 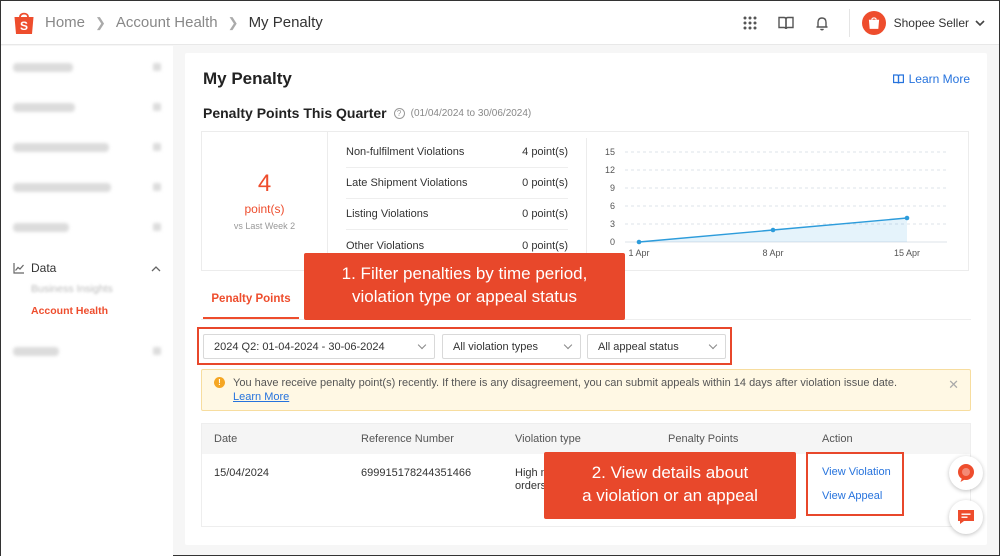 I want to click on points-trend-chart-svg: 0 3 6 9 12 15 1 Apr 8 Apr 15 Apr, so click(x=776, y=202).